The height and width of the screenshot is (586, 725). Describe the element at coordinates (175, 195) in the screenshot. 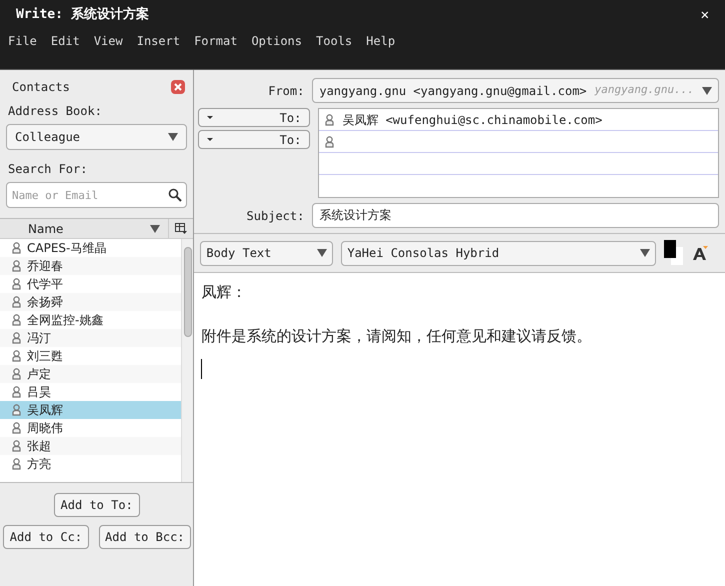

I see `search-icon` at that location.